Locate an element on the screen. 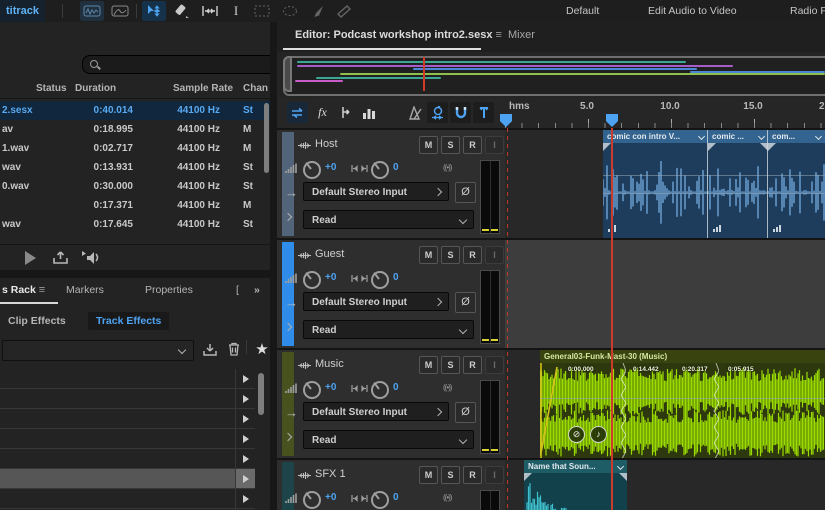 The height and width of the screenshot is (510, 825). tab-editor: Editor: Podcast workshop intro2.sesx ≡ is located at coordinates (398, 35).